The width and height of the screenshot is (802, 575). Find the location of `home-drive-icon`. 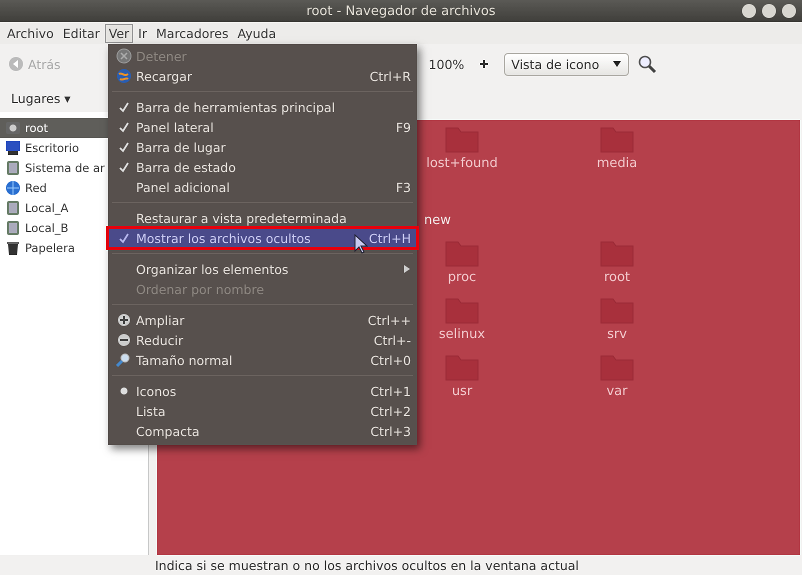

home-drive-icon is located at coordinates (13, 128).